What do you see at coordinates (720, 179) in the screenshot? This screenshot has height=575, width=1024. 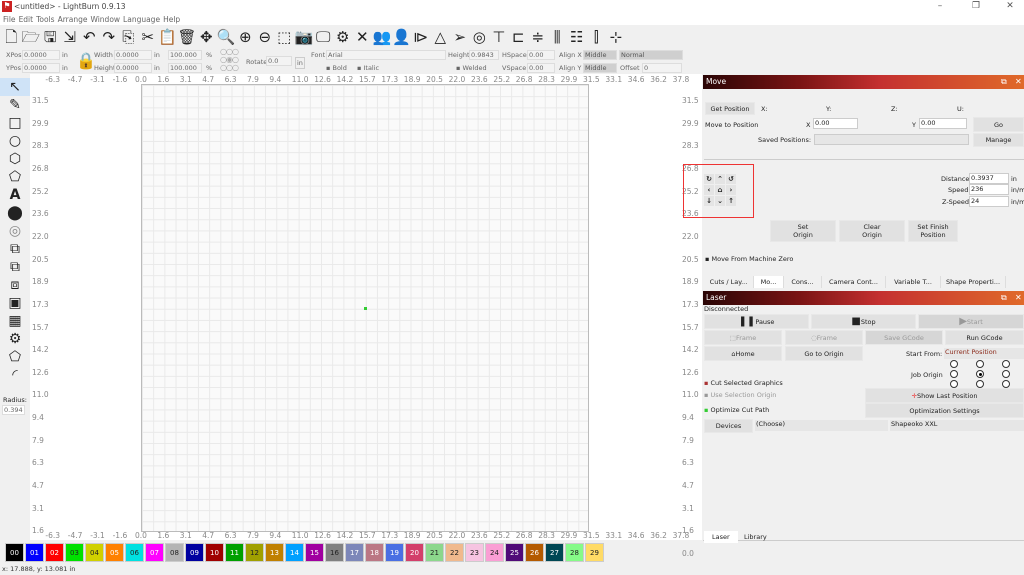 I see `jog-button: ⌃` at bounding box center [720, 179].